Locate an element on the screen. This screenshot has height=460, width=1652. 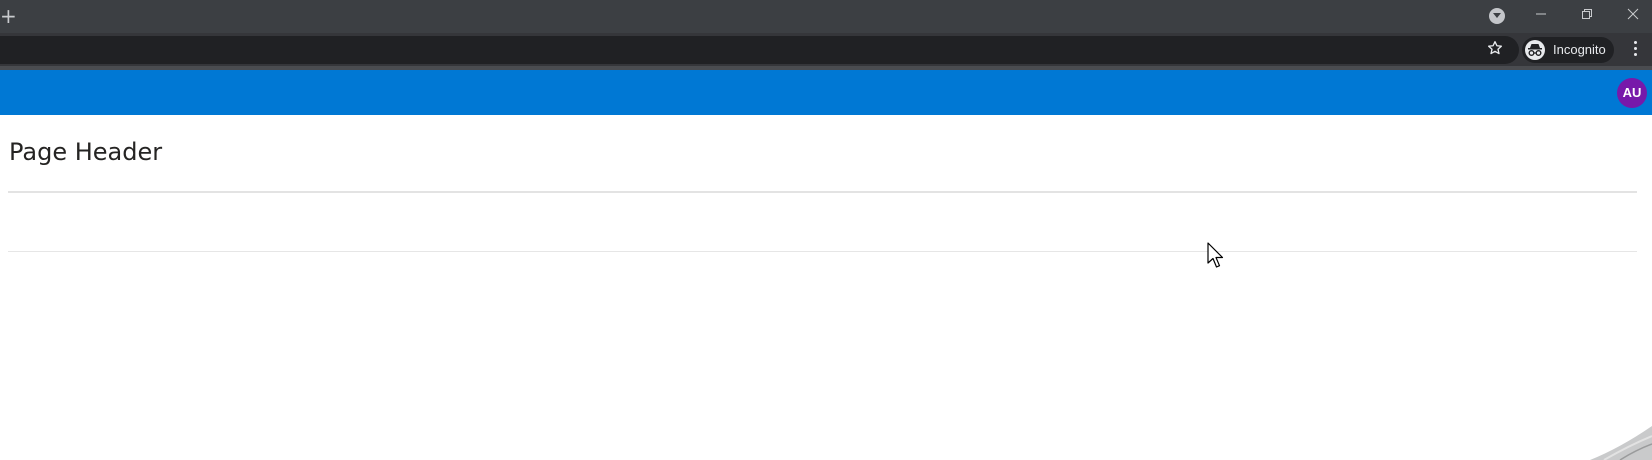
address-bar is located at coordinates (759, 50).